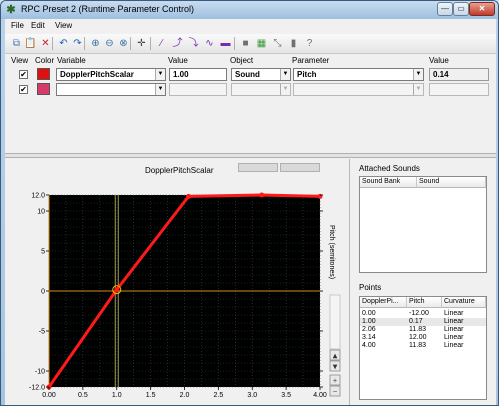 The height and width of the screenshot is (406, 499). What do you see at coordinates (369, 321) in the screenshot?
I see `point-cell: 1.00` at bounding box center [369, 321].